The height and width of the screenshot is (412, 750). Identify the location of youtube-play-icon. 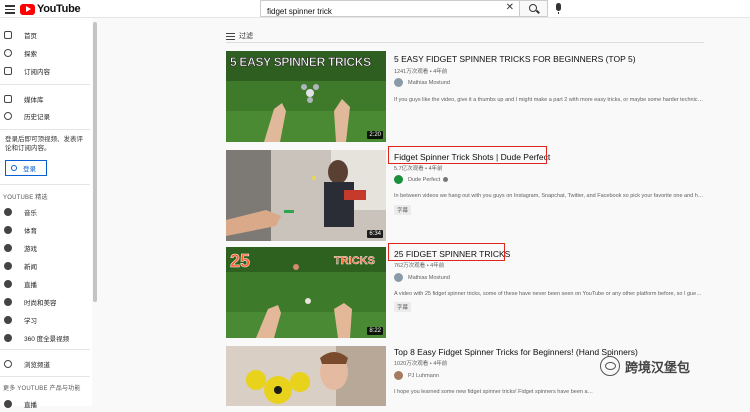
(27, 9).